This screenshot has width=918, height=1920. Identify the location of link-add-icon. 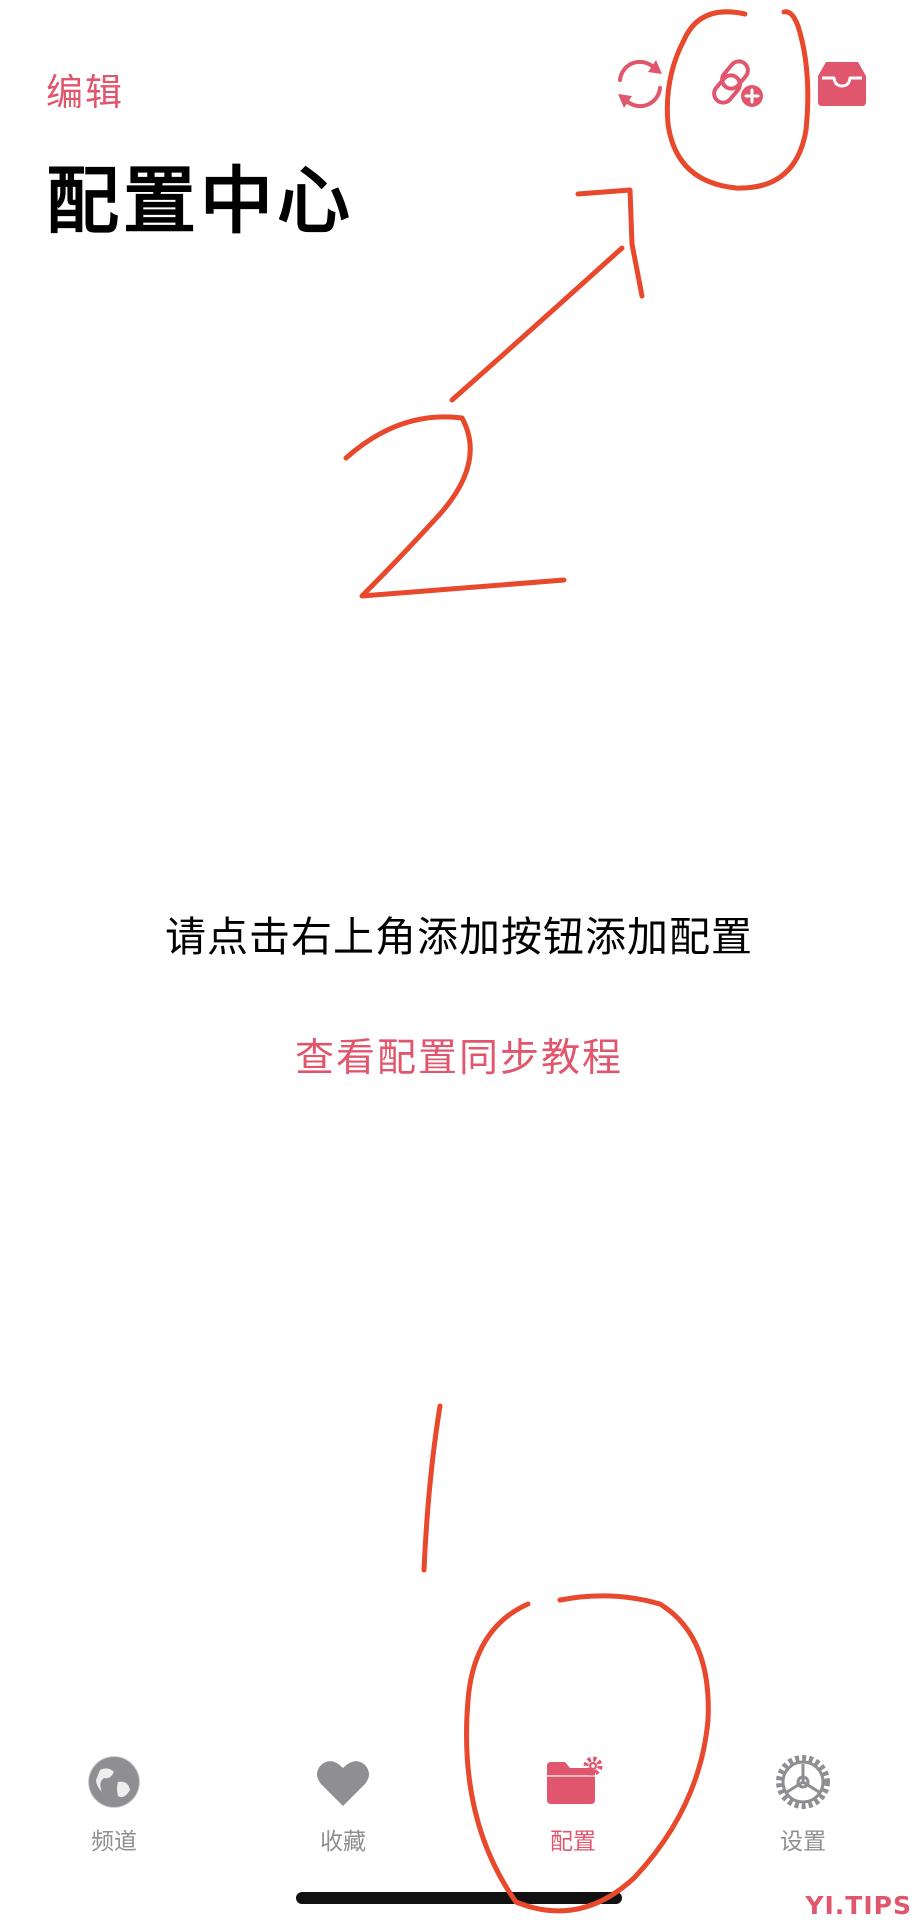
(737, 83).